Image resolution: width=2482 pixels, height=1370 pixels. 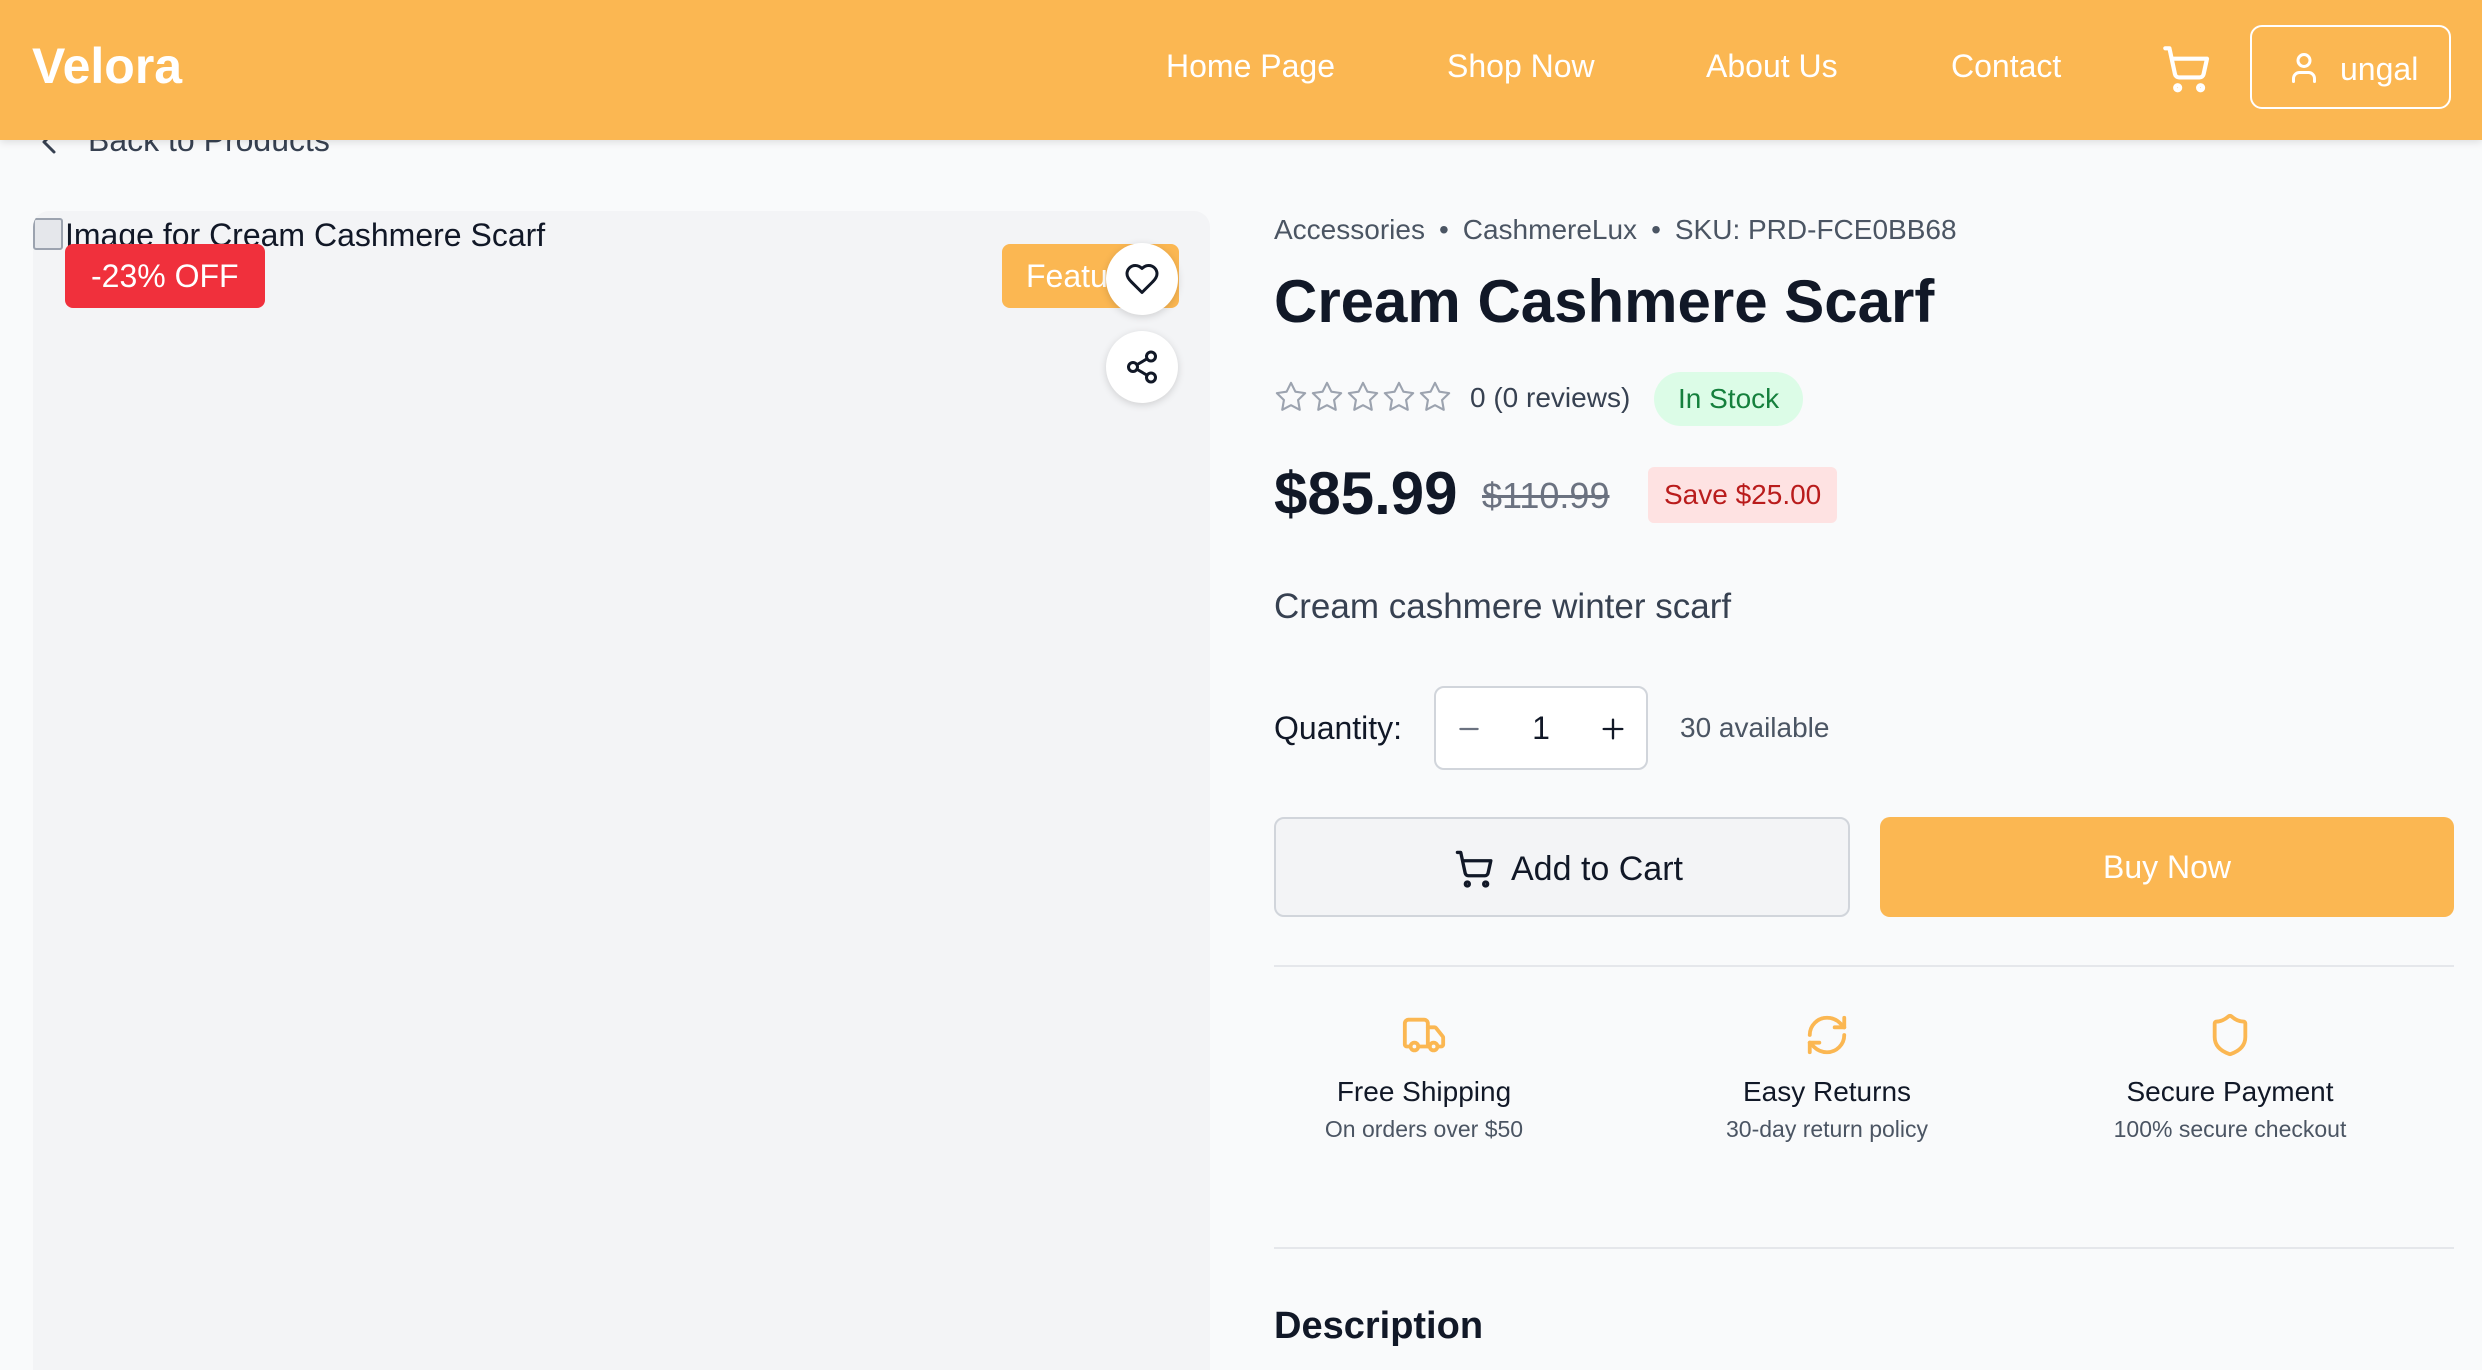 I want to click on stock-status-badge: In Stock, so click(x=1729, y=399).